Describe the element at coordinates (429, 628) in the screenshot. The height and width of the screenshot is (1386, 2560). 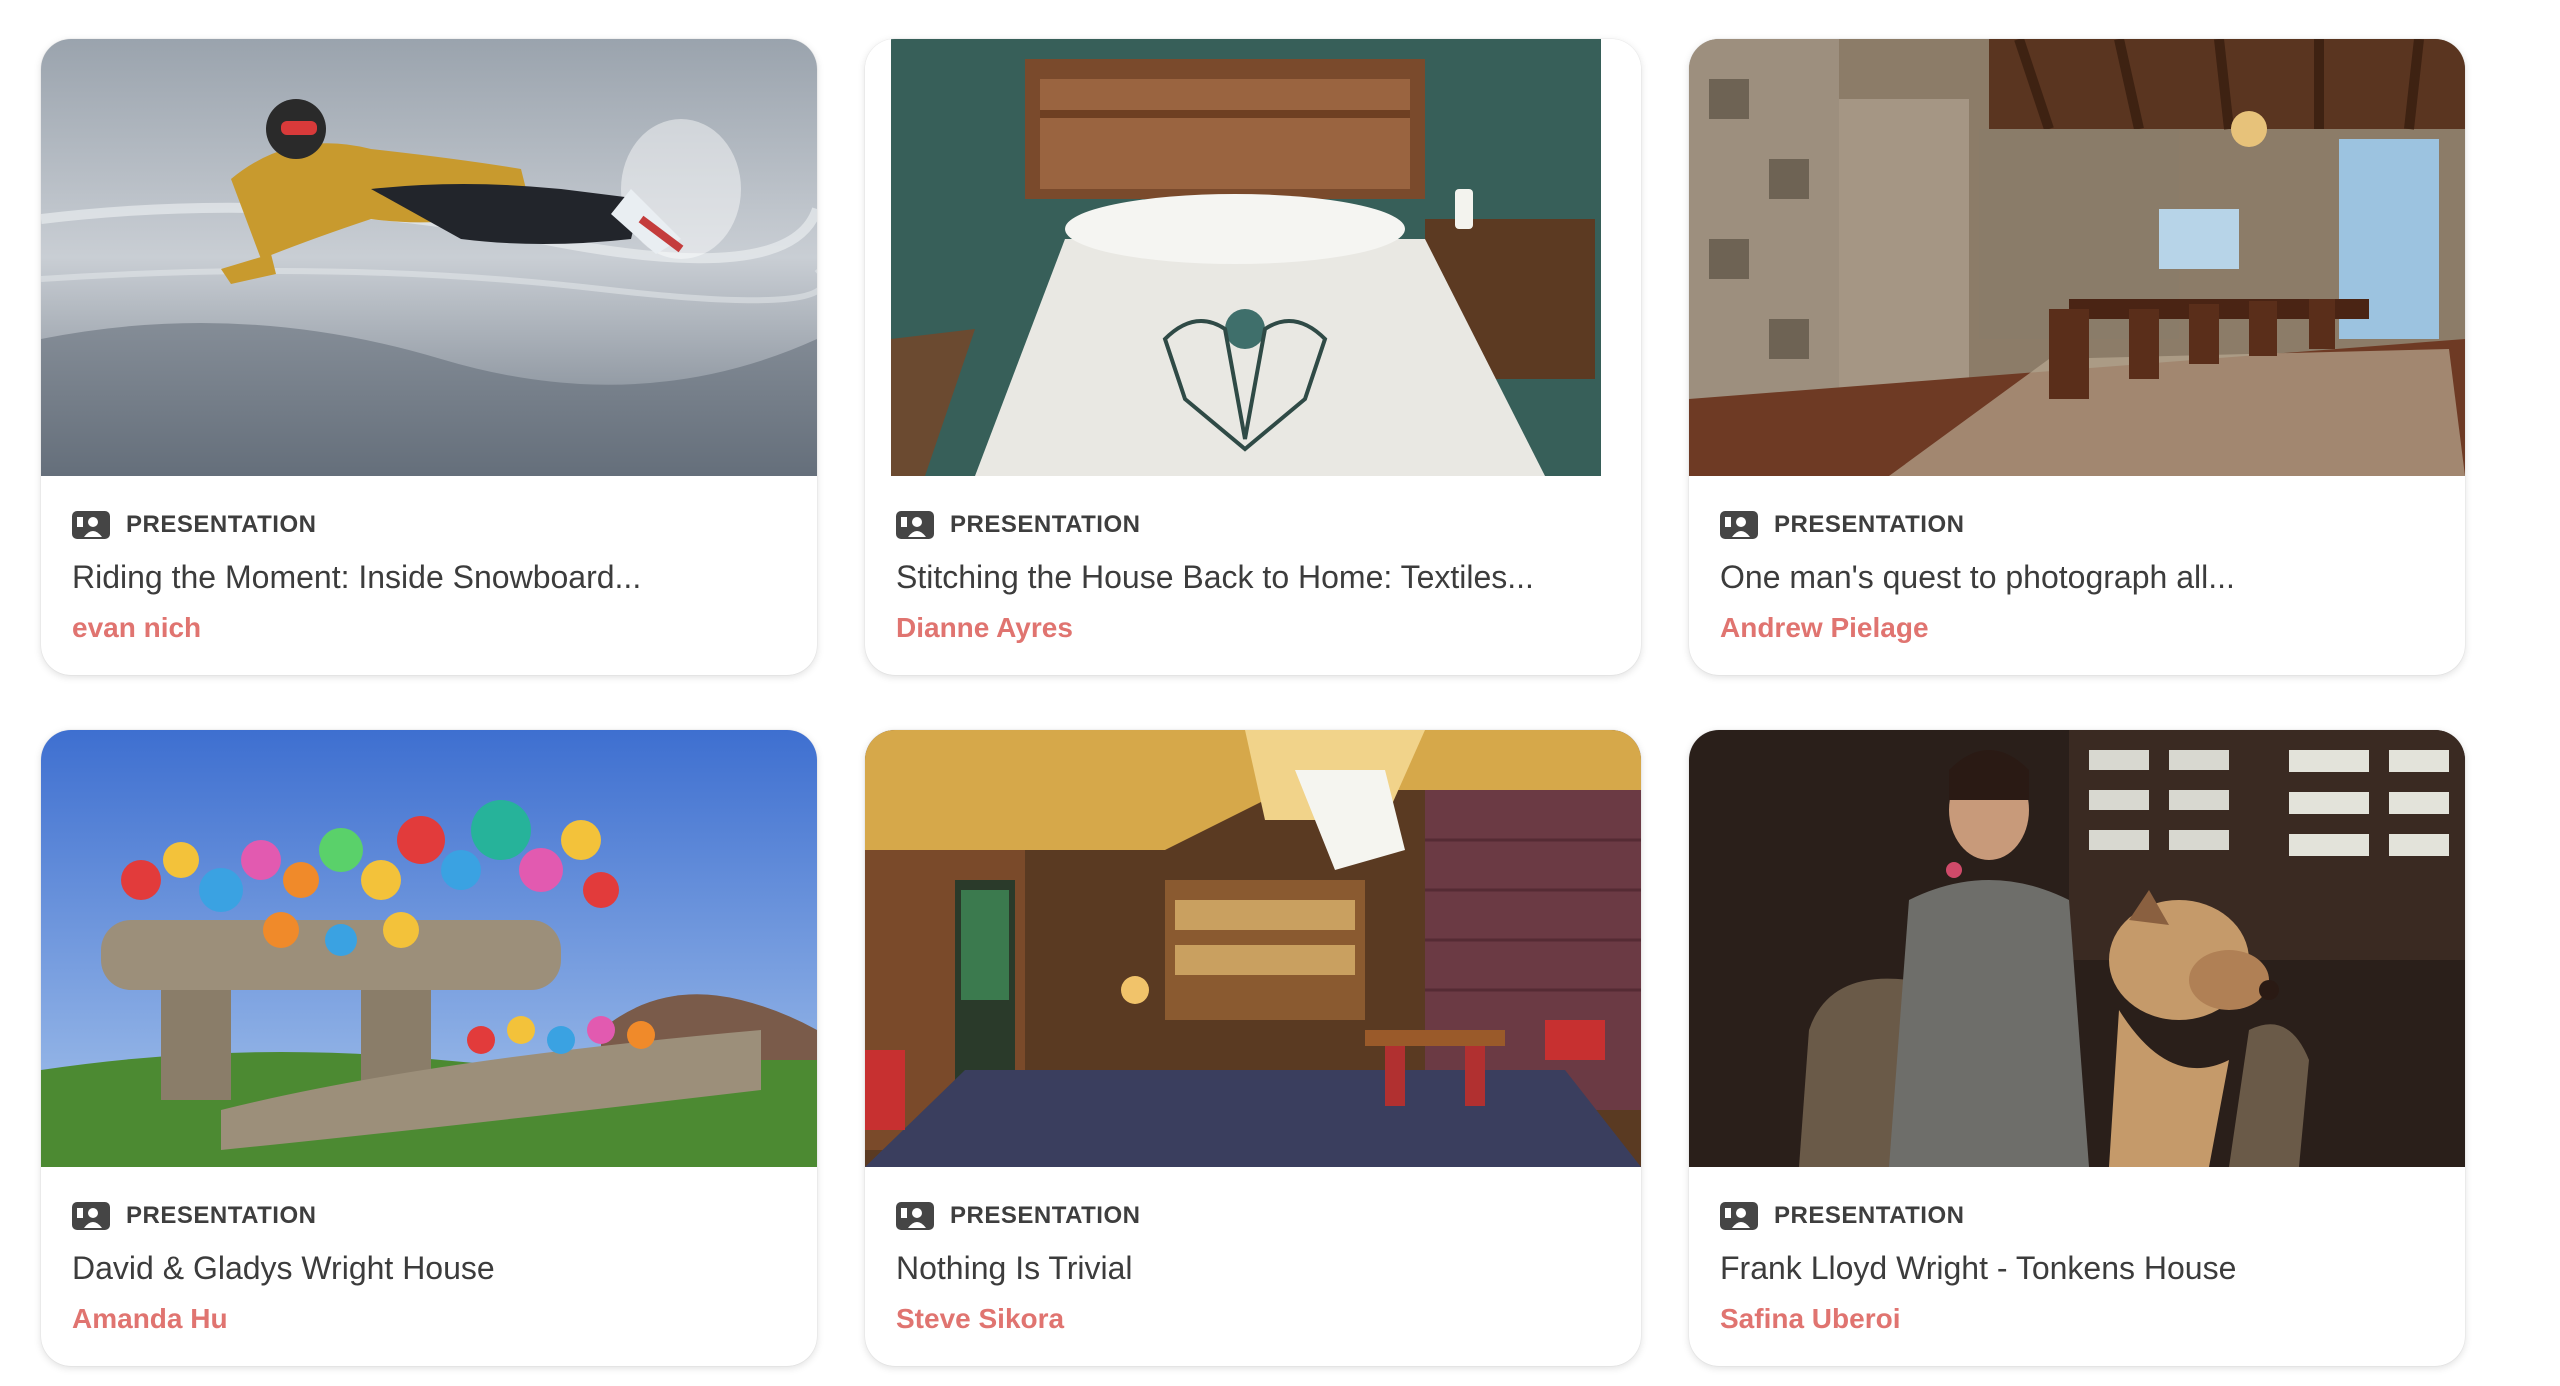
I see `author-link: evan nich` at that location.